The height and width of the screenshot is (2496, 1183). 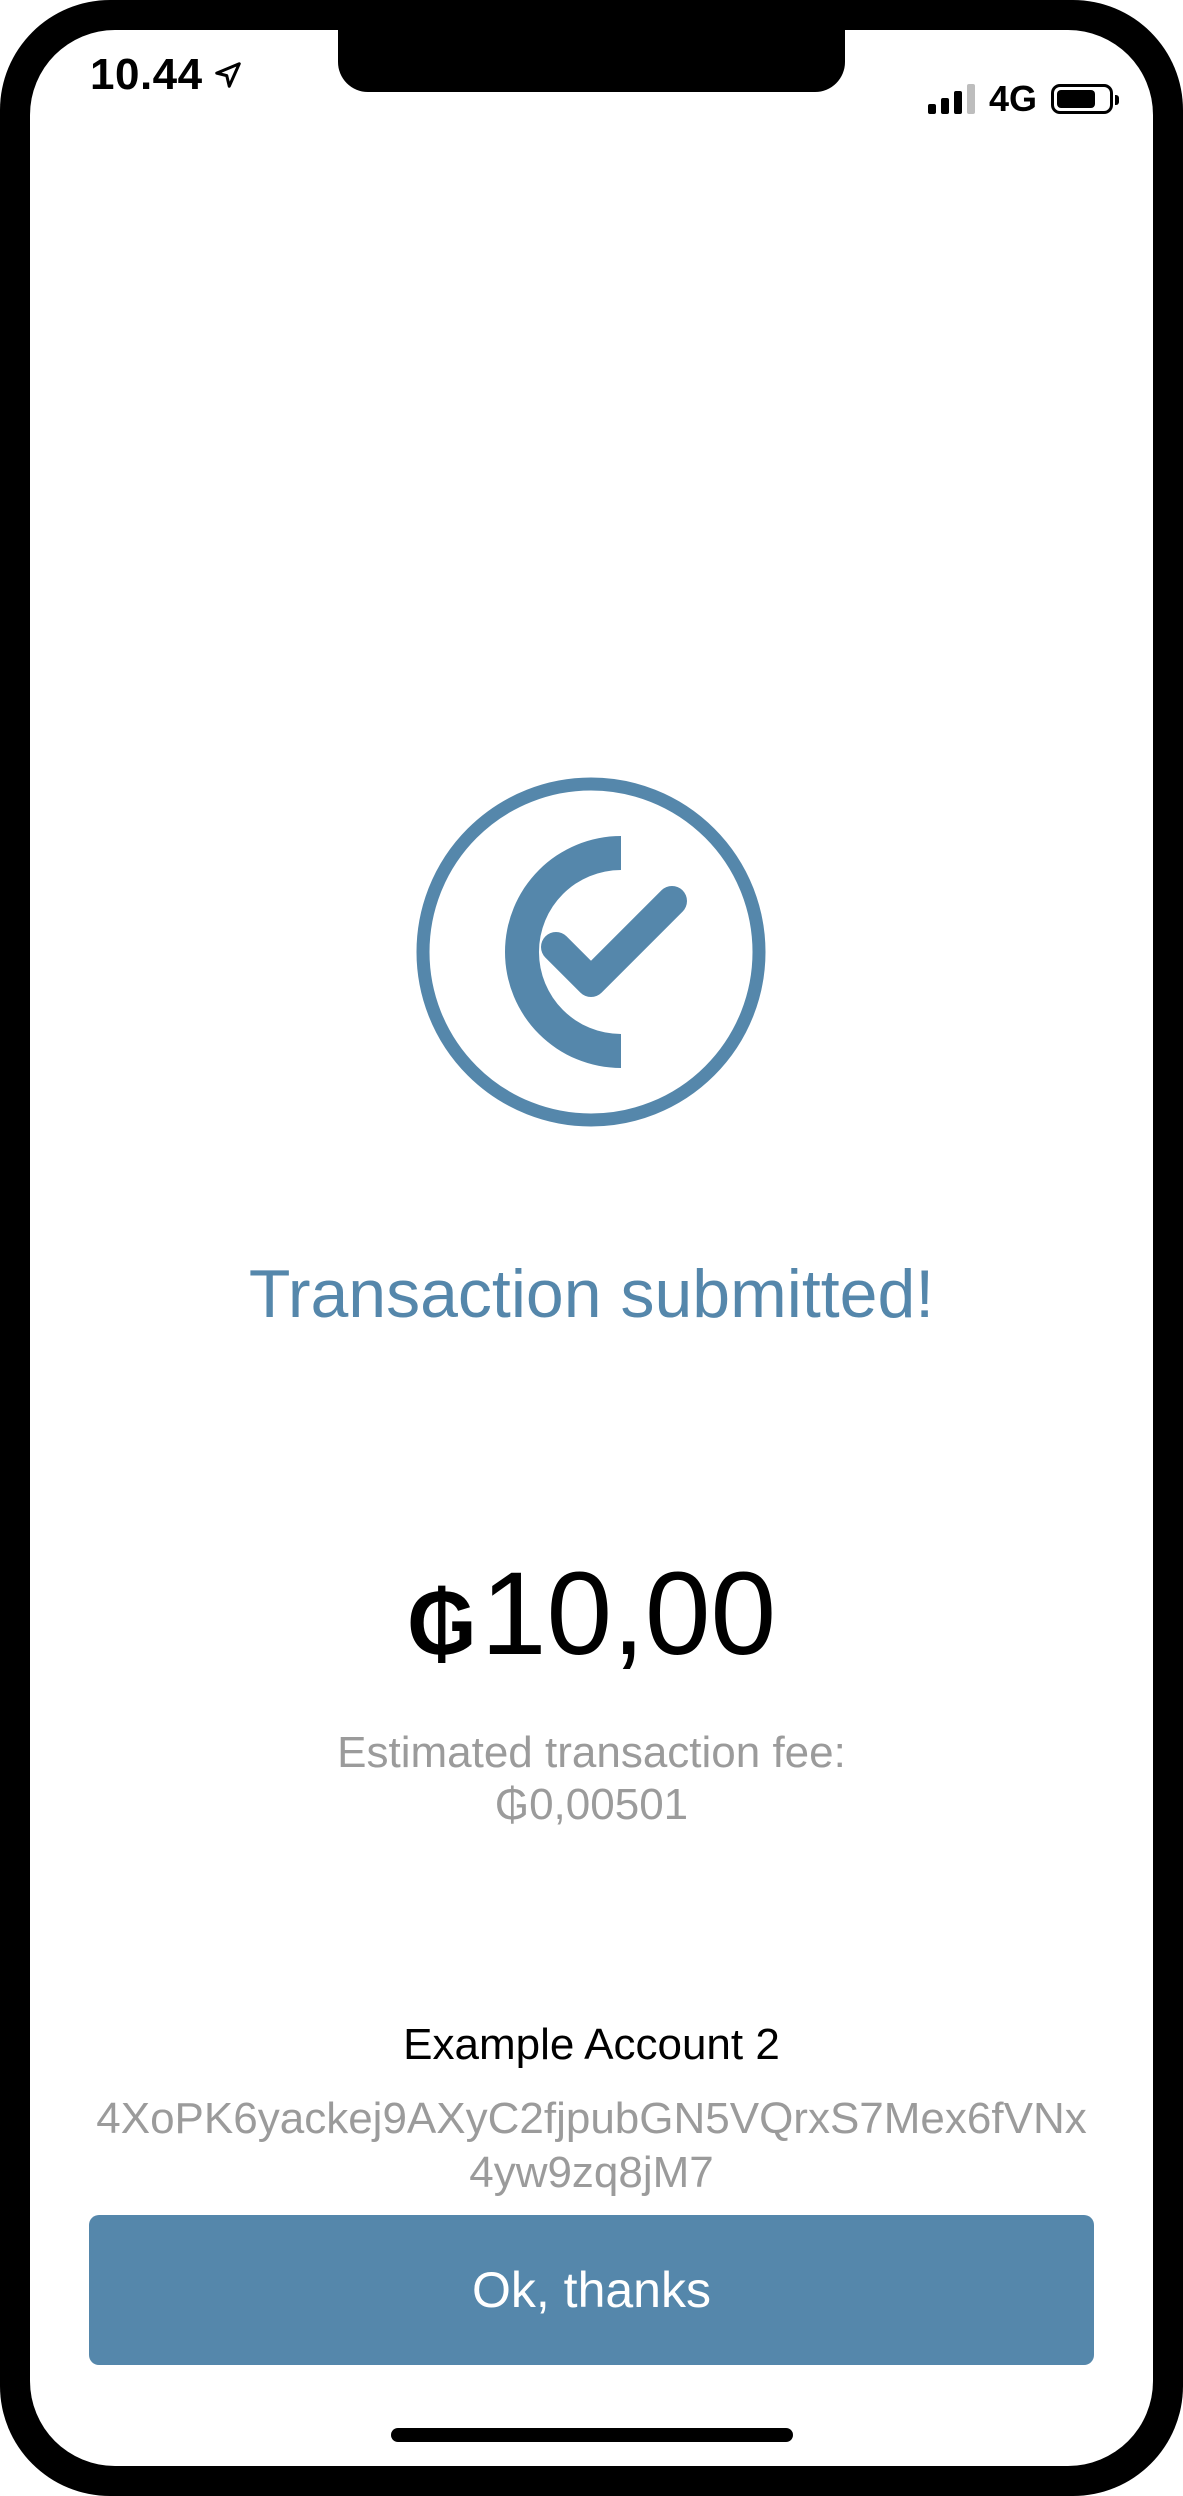 What do you see at coordinates (146, 74) in the screenshot?
I see `status-time-text: 10.44` at bounding box center [146, 74].